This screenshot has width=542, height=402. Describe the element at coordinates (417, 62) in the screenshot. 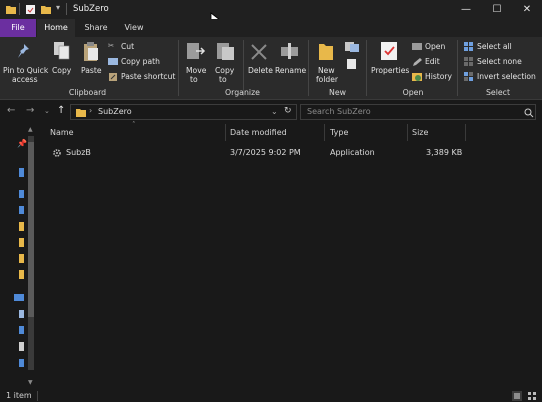

I see `edit-icon` at that location.